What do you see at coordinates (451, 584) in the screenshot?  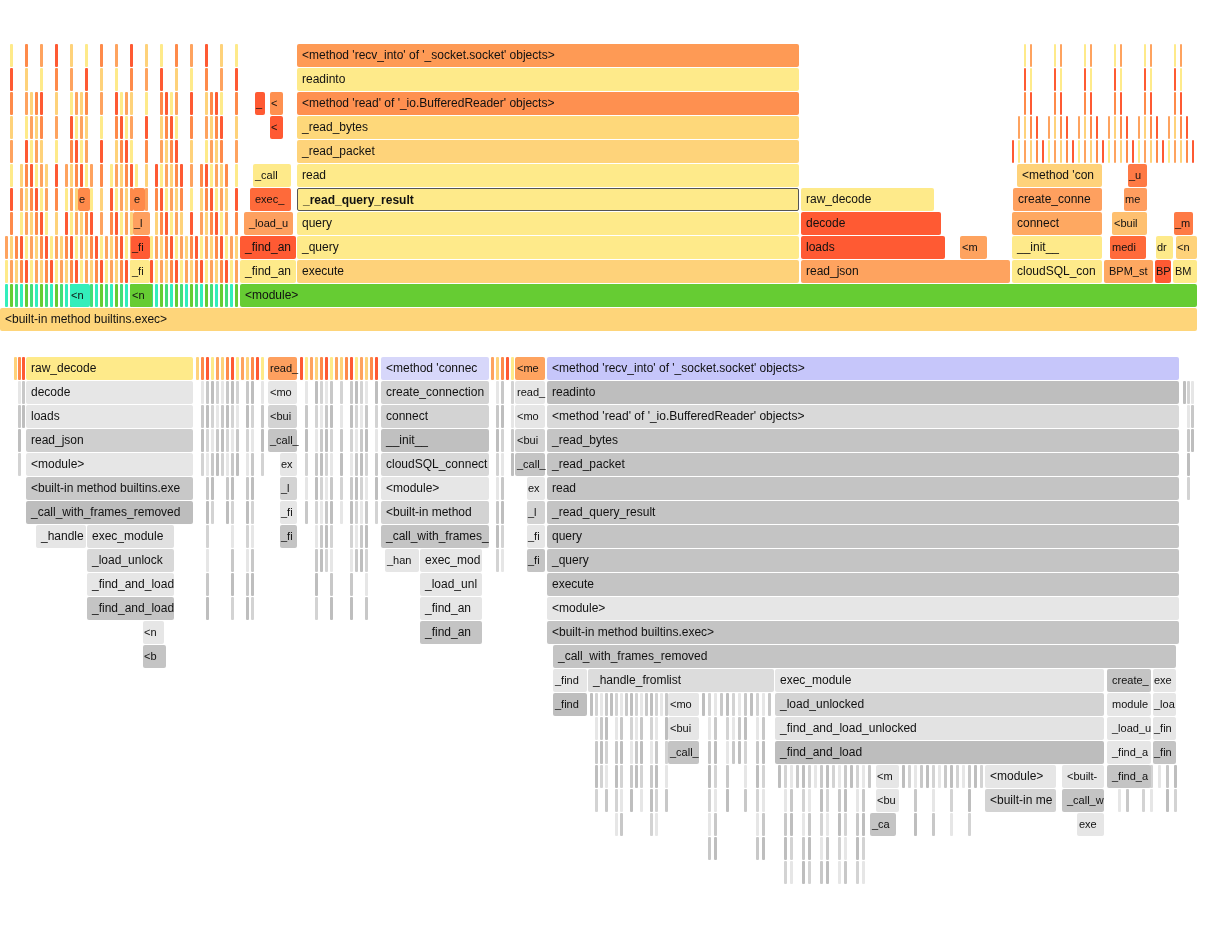 I see `stack-frame: _load_unl` at bounding box center [451, 584].